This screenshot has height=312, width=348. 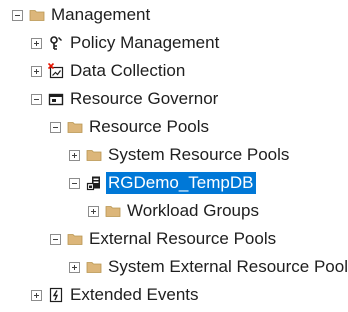 What do you see at coordinates (134, 294) in the screenshot?
I see `tree-node-label: Extended Events` at bounding box center [134, 294].